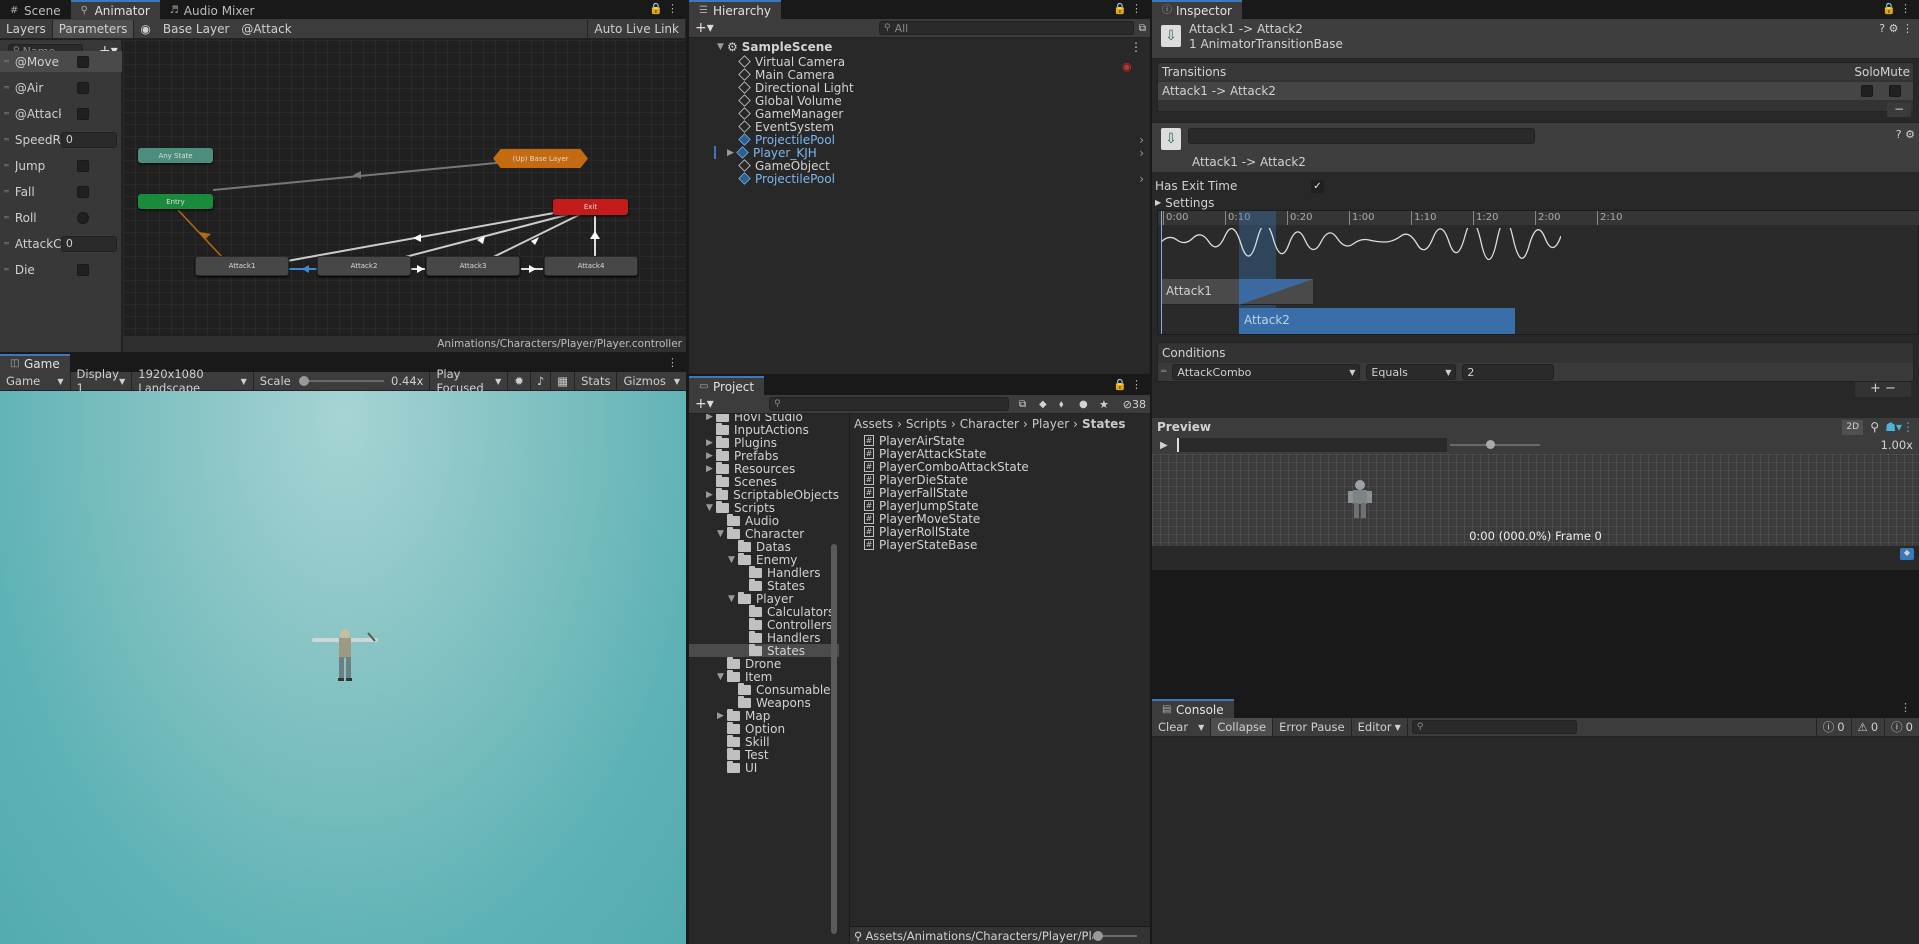  I want to click on clip-attack1-bar: Attack1, so click(1237, 292).